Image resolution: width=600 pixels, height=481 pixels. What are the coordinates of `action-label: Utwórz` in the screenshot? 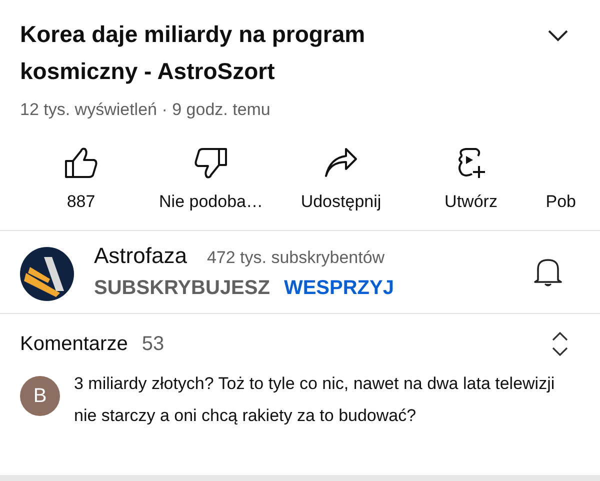 It's located at (471, 202).